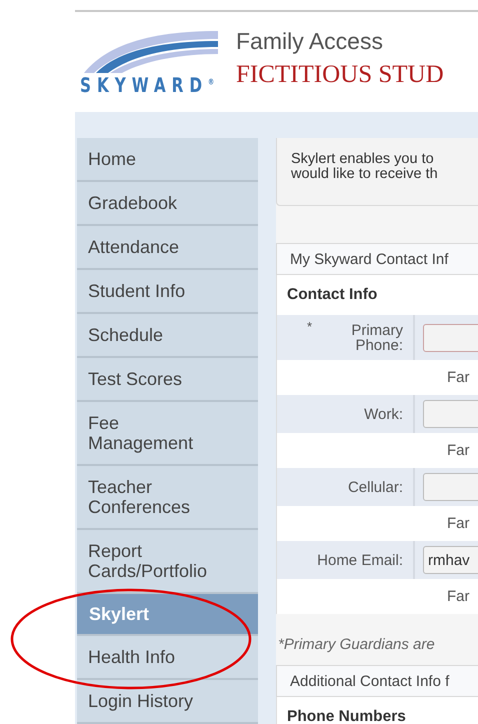 The width and height of the screenshot is (478, 724). I want to click on sidebar-item: Home, so click(167, 160).